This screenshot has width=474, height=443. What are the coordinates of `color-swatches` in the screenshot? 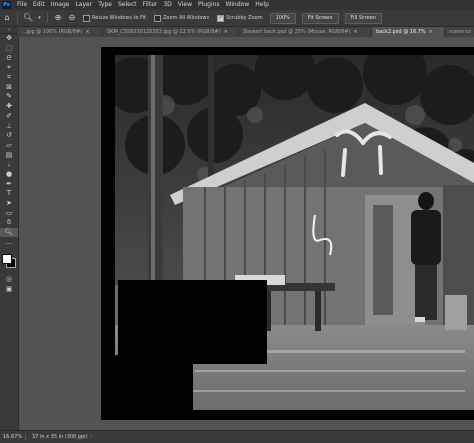 It's located at (9, 262).